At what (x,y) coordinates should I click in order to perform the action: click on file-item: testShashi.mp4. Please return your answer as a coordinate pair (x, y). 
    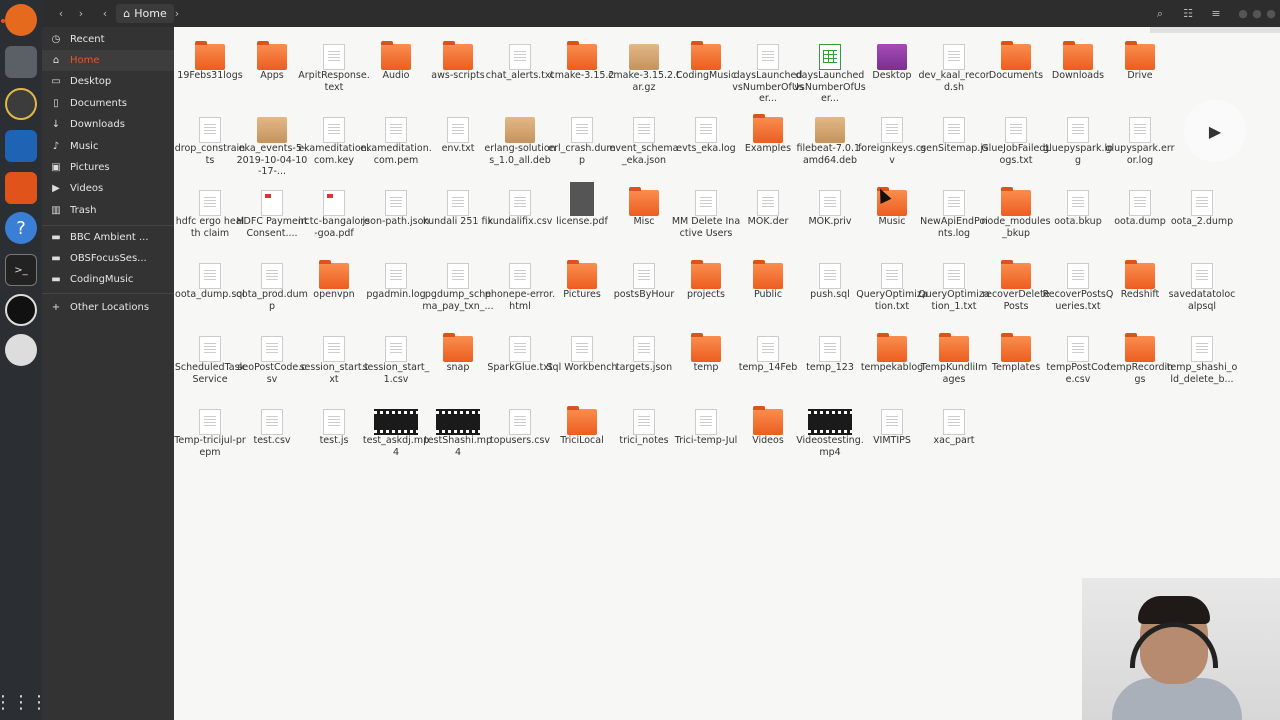
    Looking at the image, I should click on (458, 433).